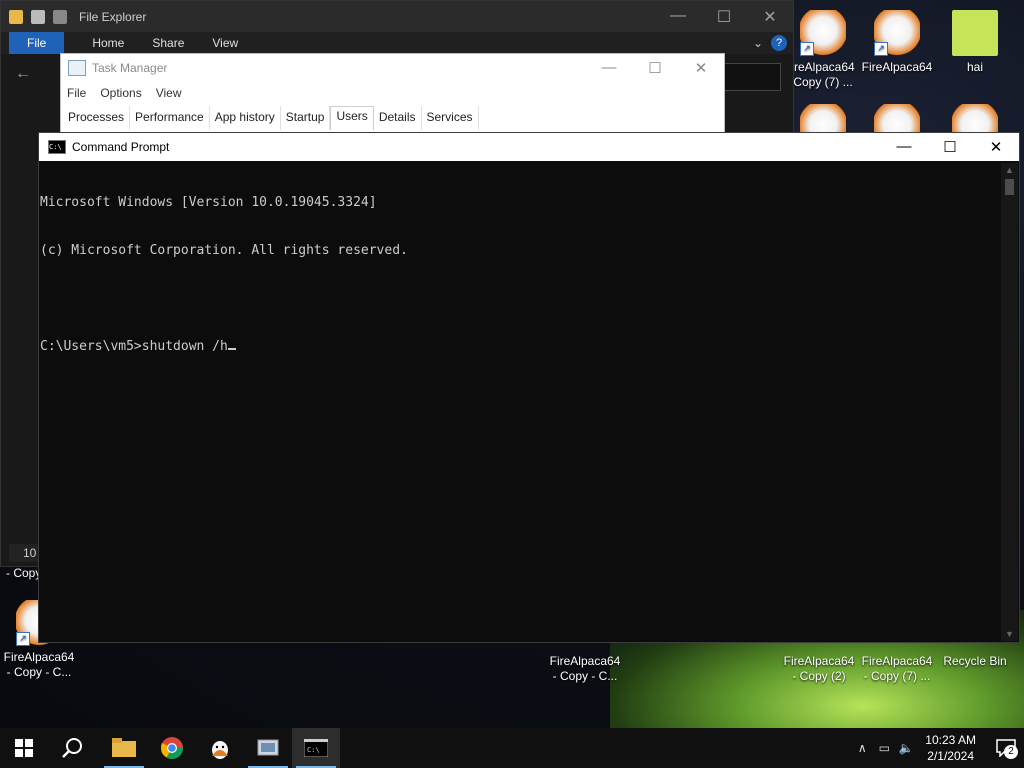 The width and height of the screenshot is (1024, 768). What do you see at coordinates (975, 33) in the screenshot?
I see `hai-image-icon` at bounding box center [975, 33].